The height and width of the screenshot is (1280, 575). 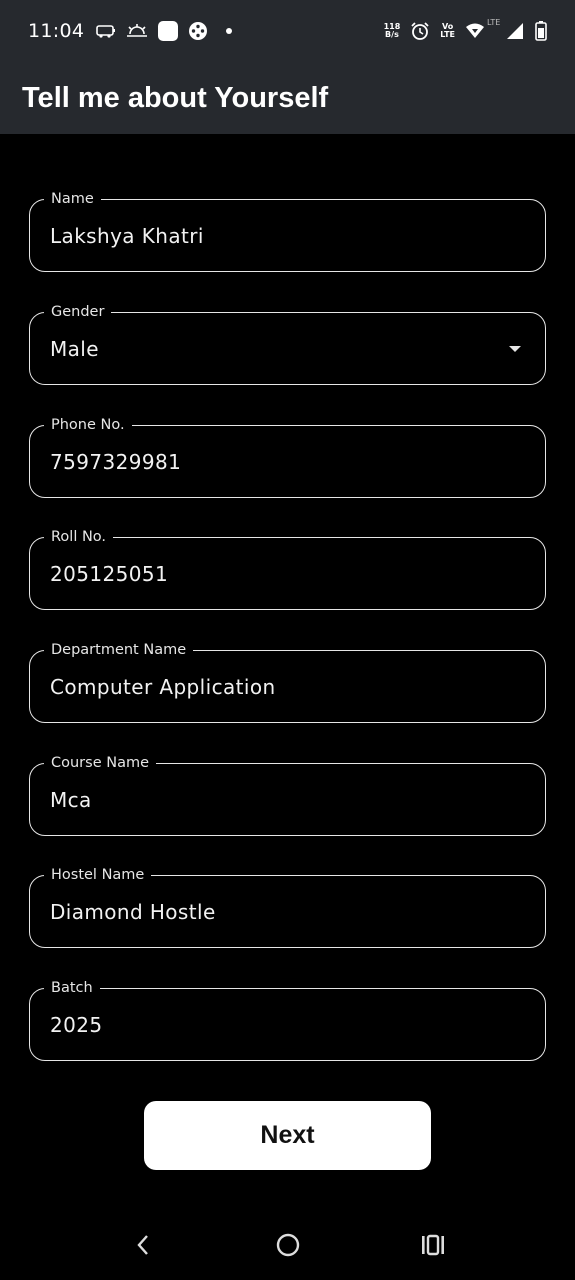 I want to click on page-title: Tell me about Yourself, so click(x=175, y=97).